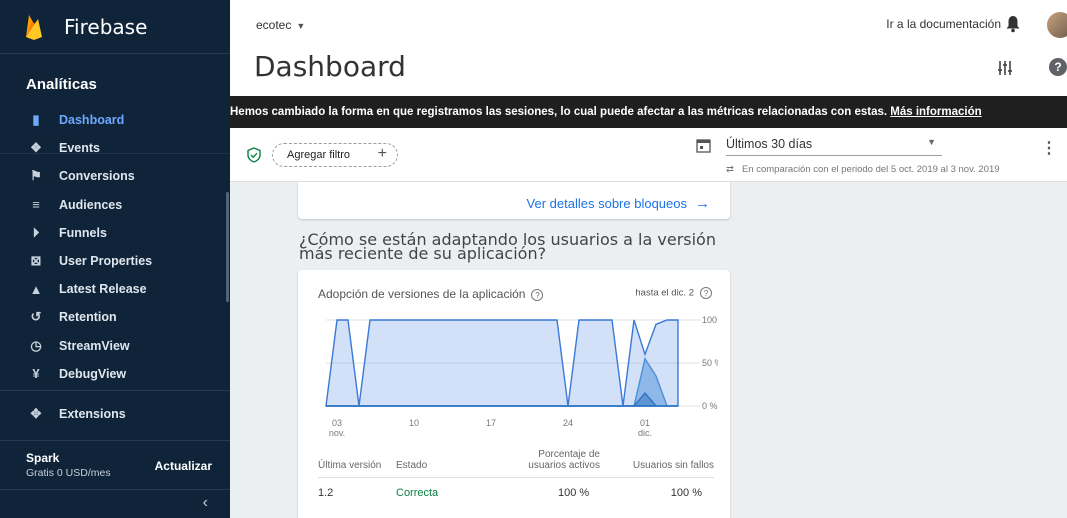 This screenshot has height=518, width=1067. What do you see at coordinates (94, 345) in the screenshot?
I see `sidebar-item-label: StreamView` at bounding box center [94, 345].